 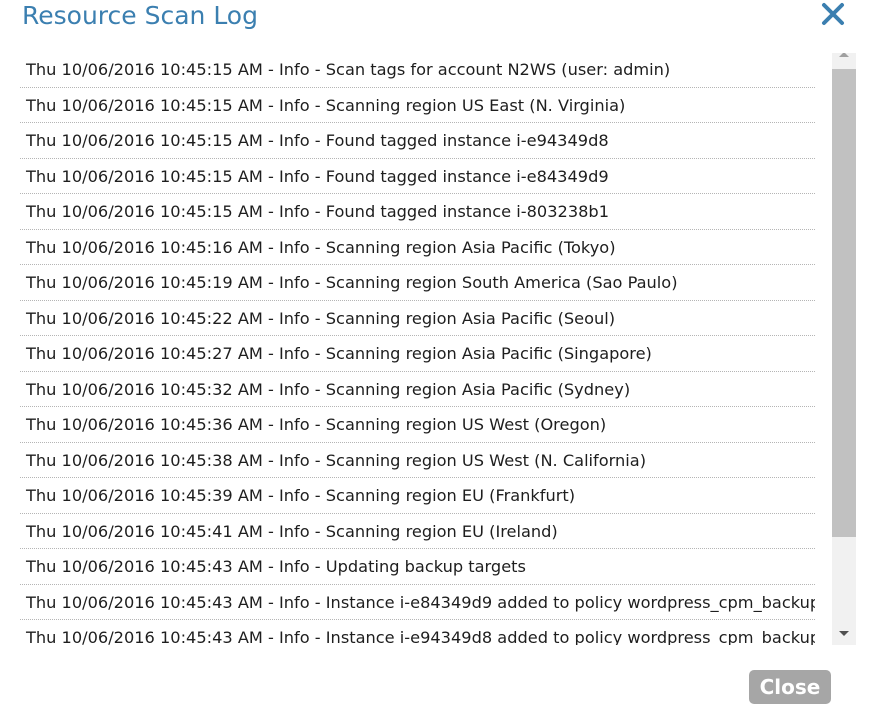 What do you see at coordinates (844, 303) in the screenshot?
I see `scrollbar-thumb` at bounding box center [844, 303].